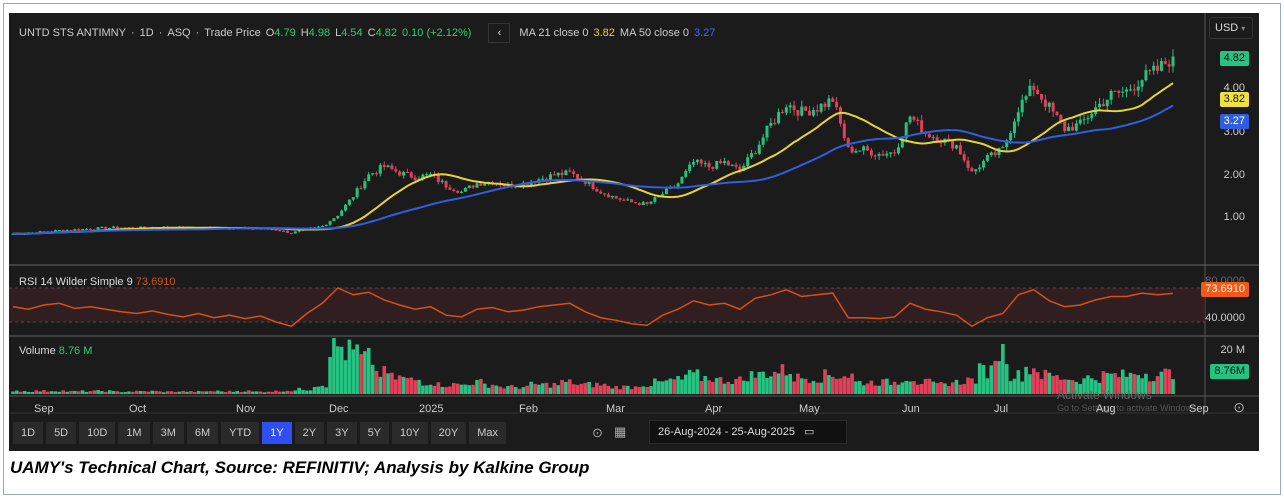 The height and width of the screenshot is (501, 1284). I want to click on interval: 1D, so click(147, 33).